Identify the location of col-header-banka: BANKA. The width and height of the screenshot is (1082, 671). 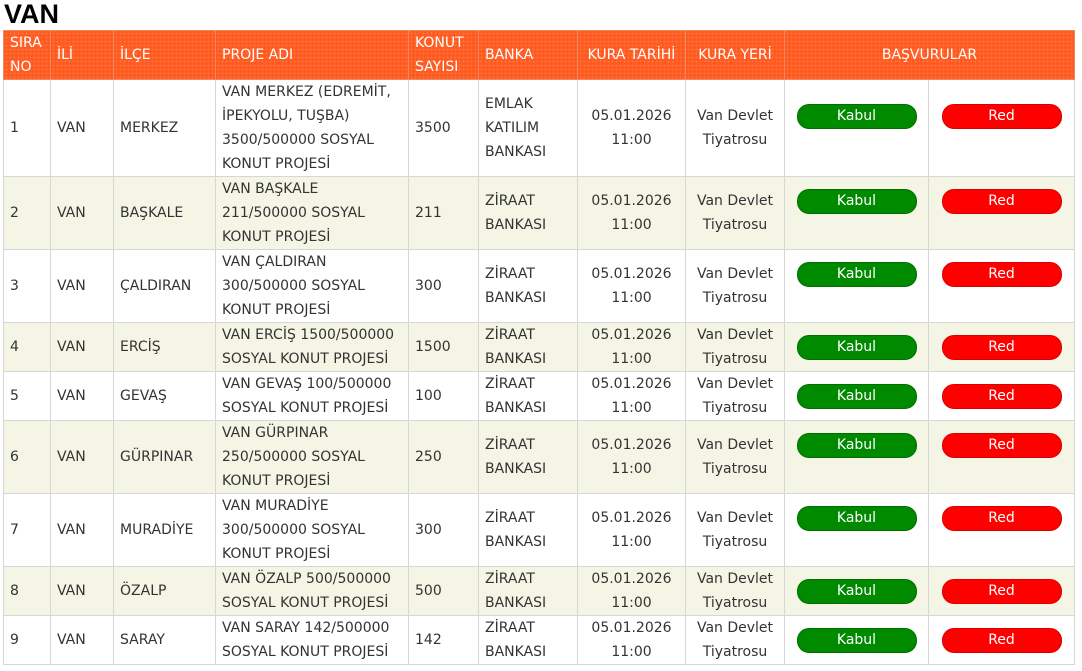
(528, 55).